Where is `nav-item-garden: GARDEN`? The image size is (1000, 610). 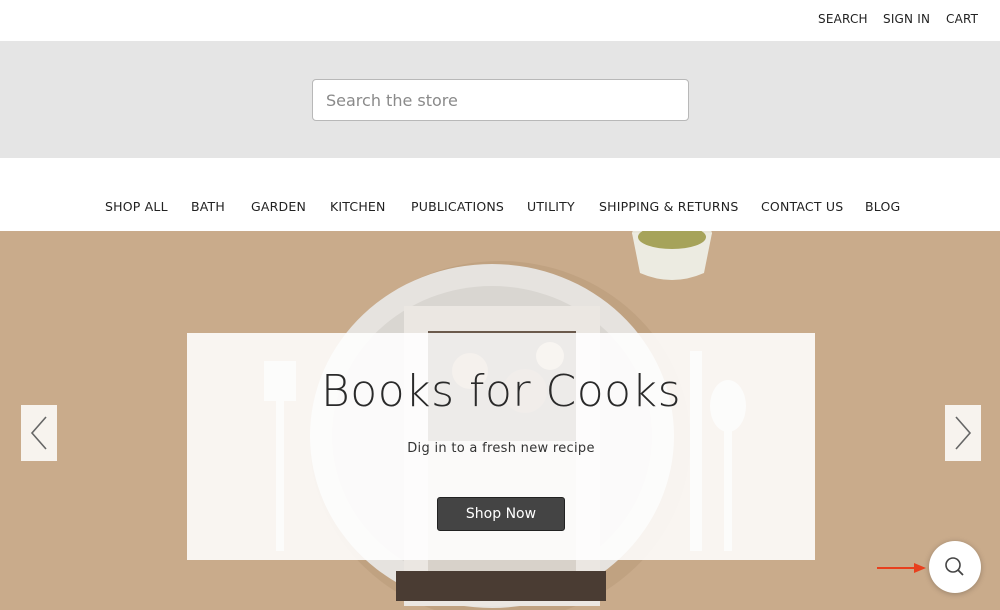 nav-item-garden: GARDEN is located at coordinates (278, 206).